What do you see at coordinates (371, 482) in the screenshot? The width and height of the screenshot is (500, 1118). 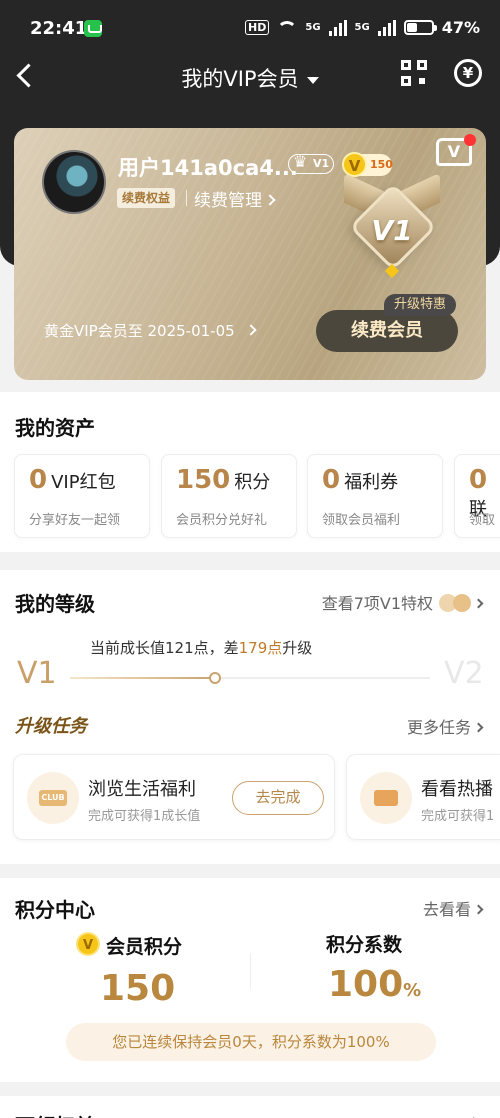 I see `asset-label: 福利券` at bounding box center [371, 482].